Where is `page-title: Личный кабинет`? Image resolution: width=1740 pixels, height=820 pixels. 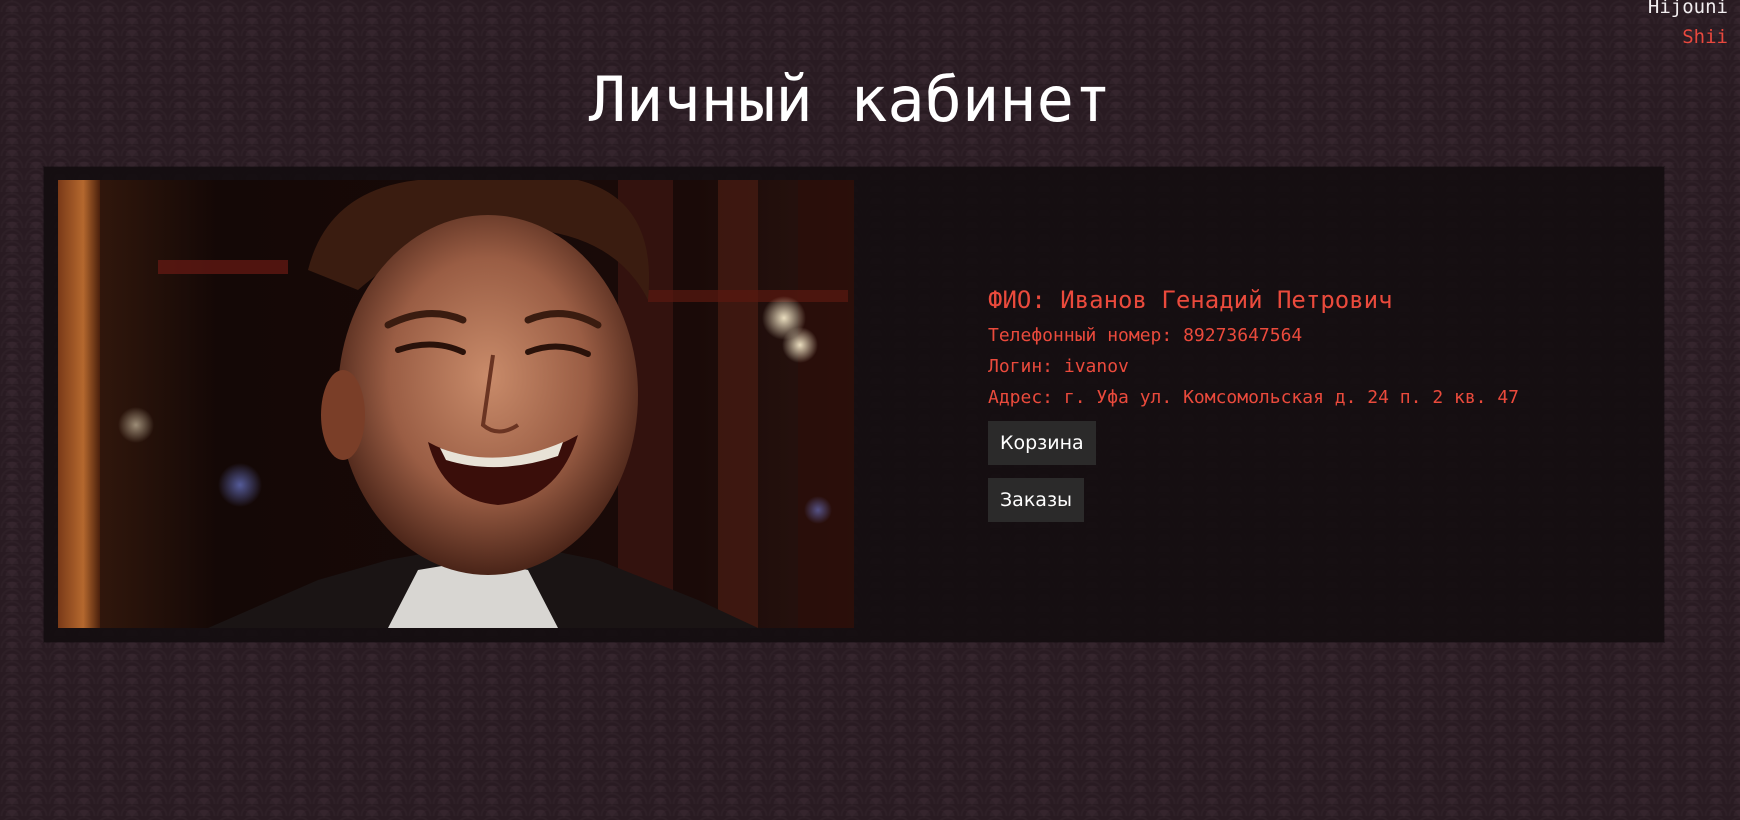
page-title: Личный кабинет is located at coordinates (850, 99).